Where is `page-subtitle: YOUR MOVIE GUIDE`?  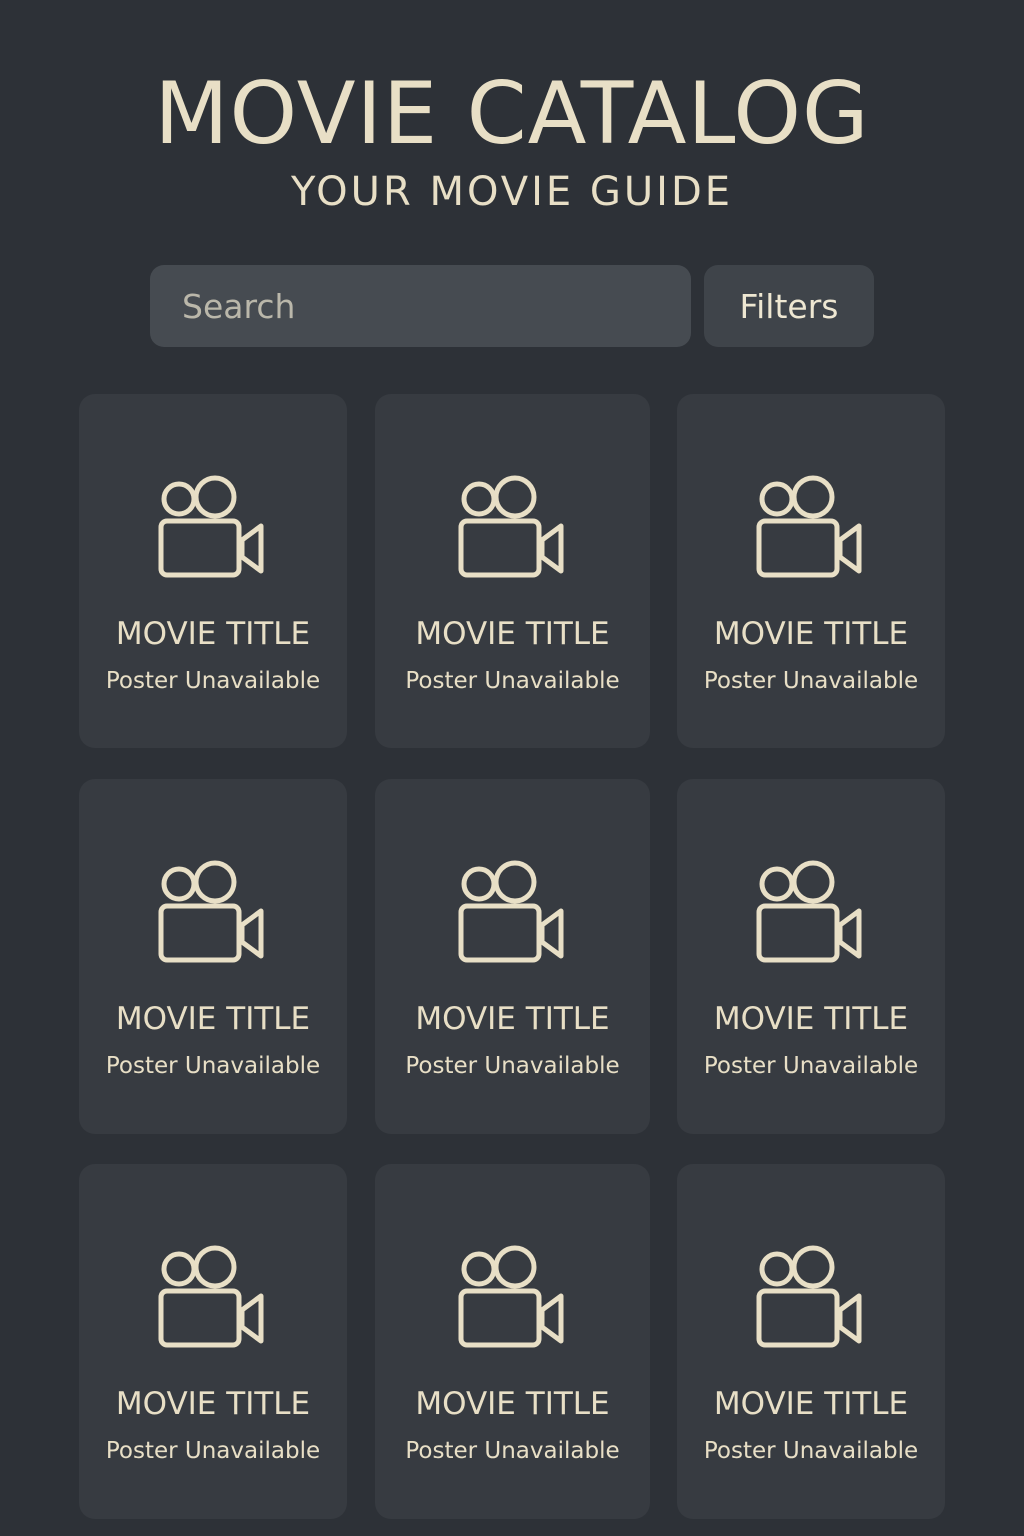 page-subtitle: YOUR MOVIE GUIDE is located at coordinates (512, 192).